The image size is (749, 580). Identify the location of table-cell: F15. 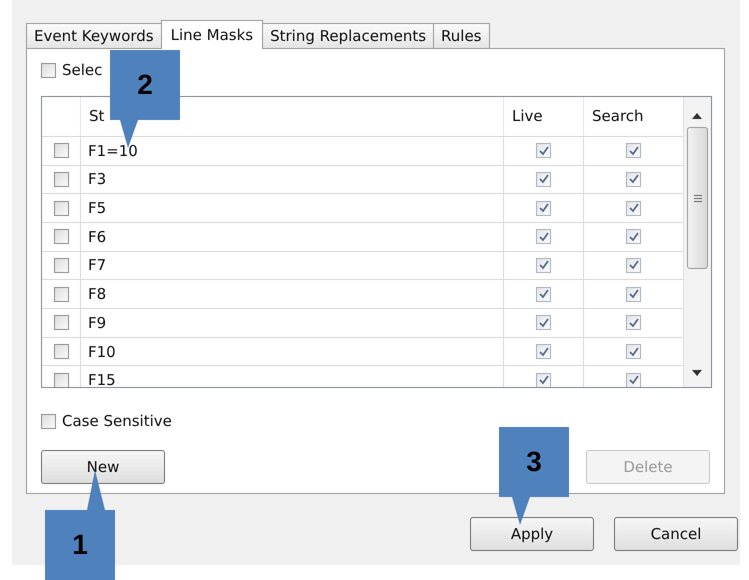
(291, 376).